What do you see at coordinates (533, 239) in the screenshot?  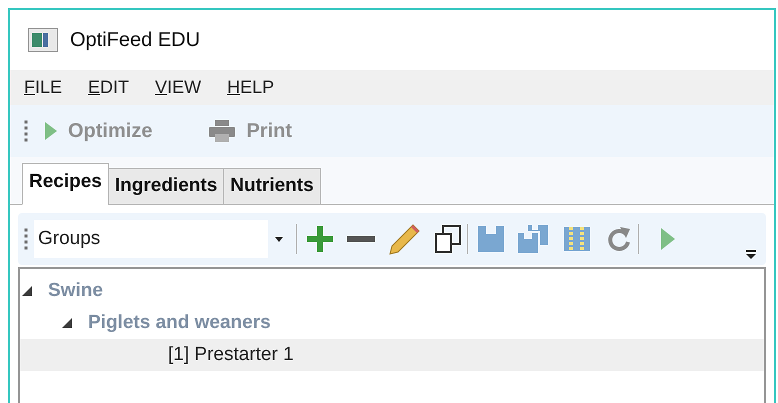 I see `save-all-icon` at bounding box center [533, 239].